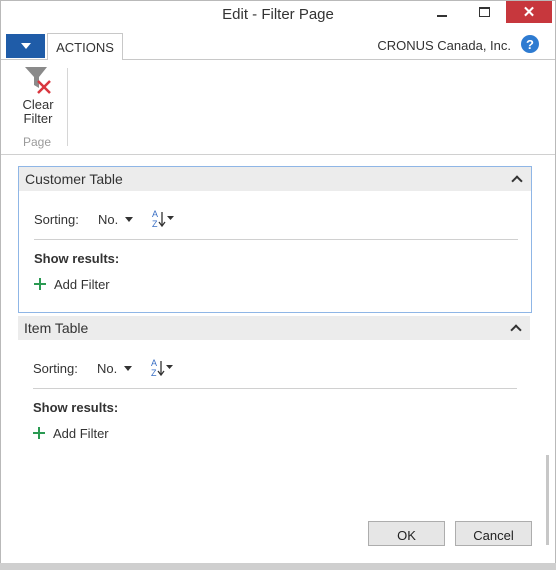 This screenshot has width=556, height=570. What do you see at coordinates (37, 142) in the screenshot?
I see `ribbon-group-label: Page` at bounding box center [37, 142].